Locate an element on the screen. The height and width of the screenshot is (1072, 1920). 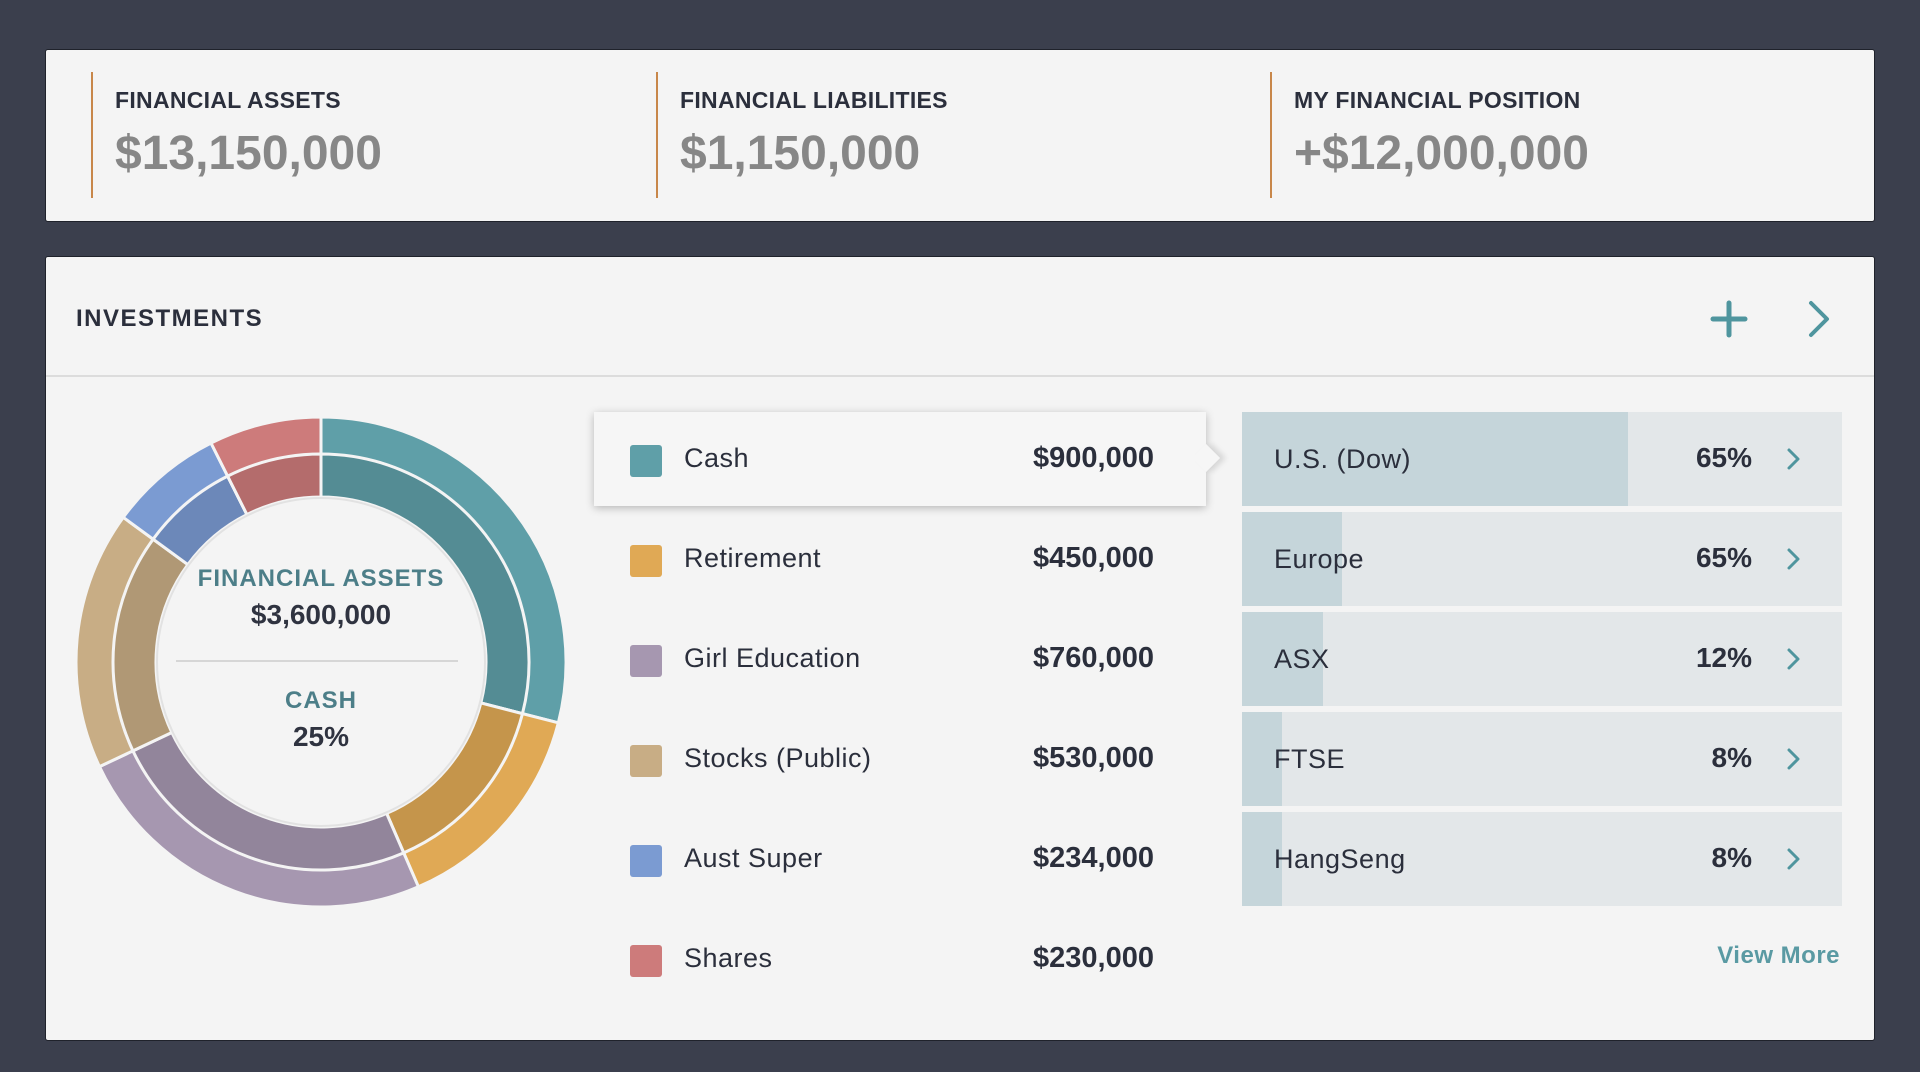
legend-item-shares: Shares $230,000 is located at coordinates (899, 962).